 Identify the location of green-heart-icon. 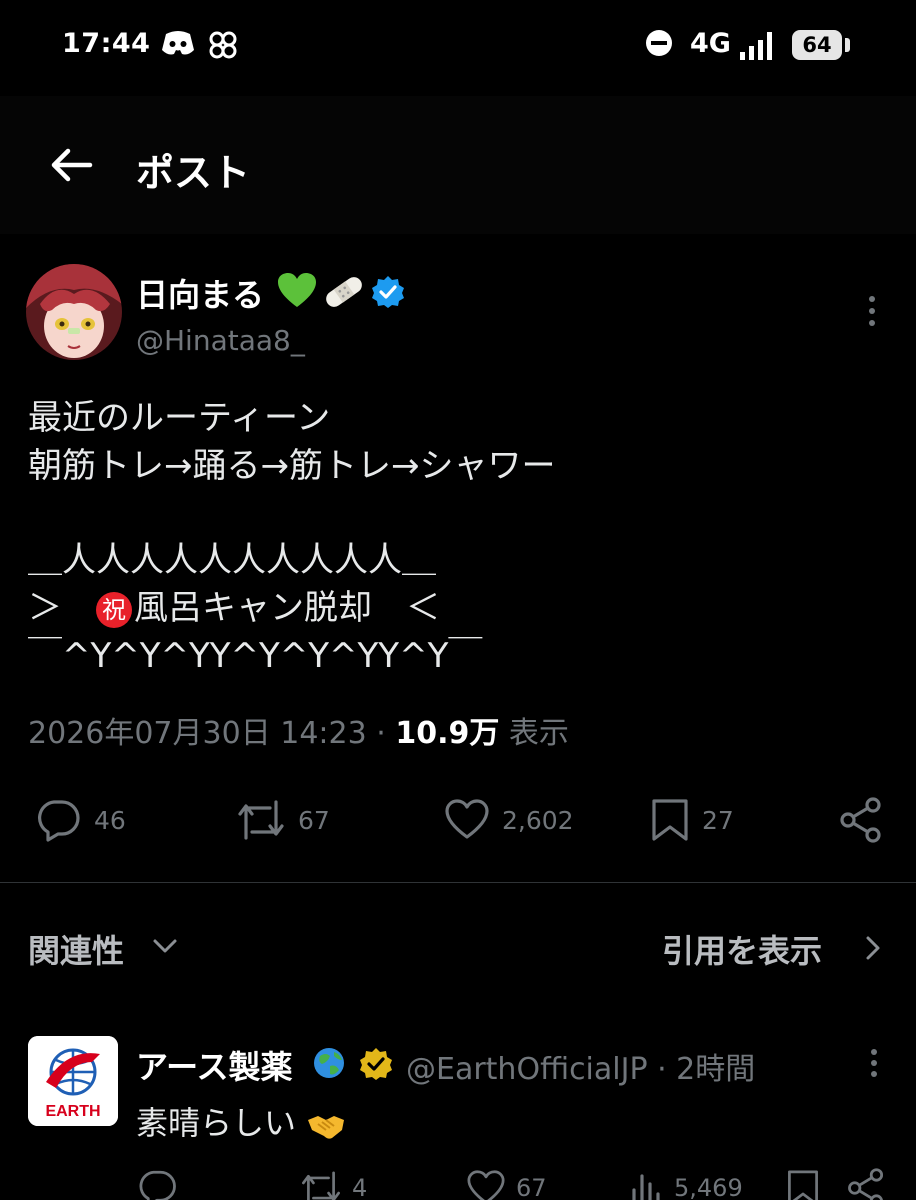
(297, 290).